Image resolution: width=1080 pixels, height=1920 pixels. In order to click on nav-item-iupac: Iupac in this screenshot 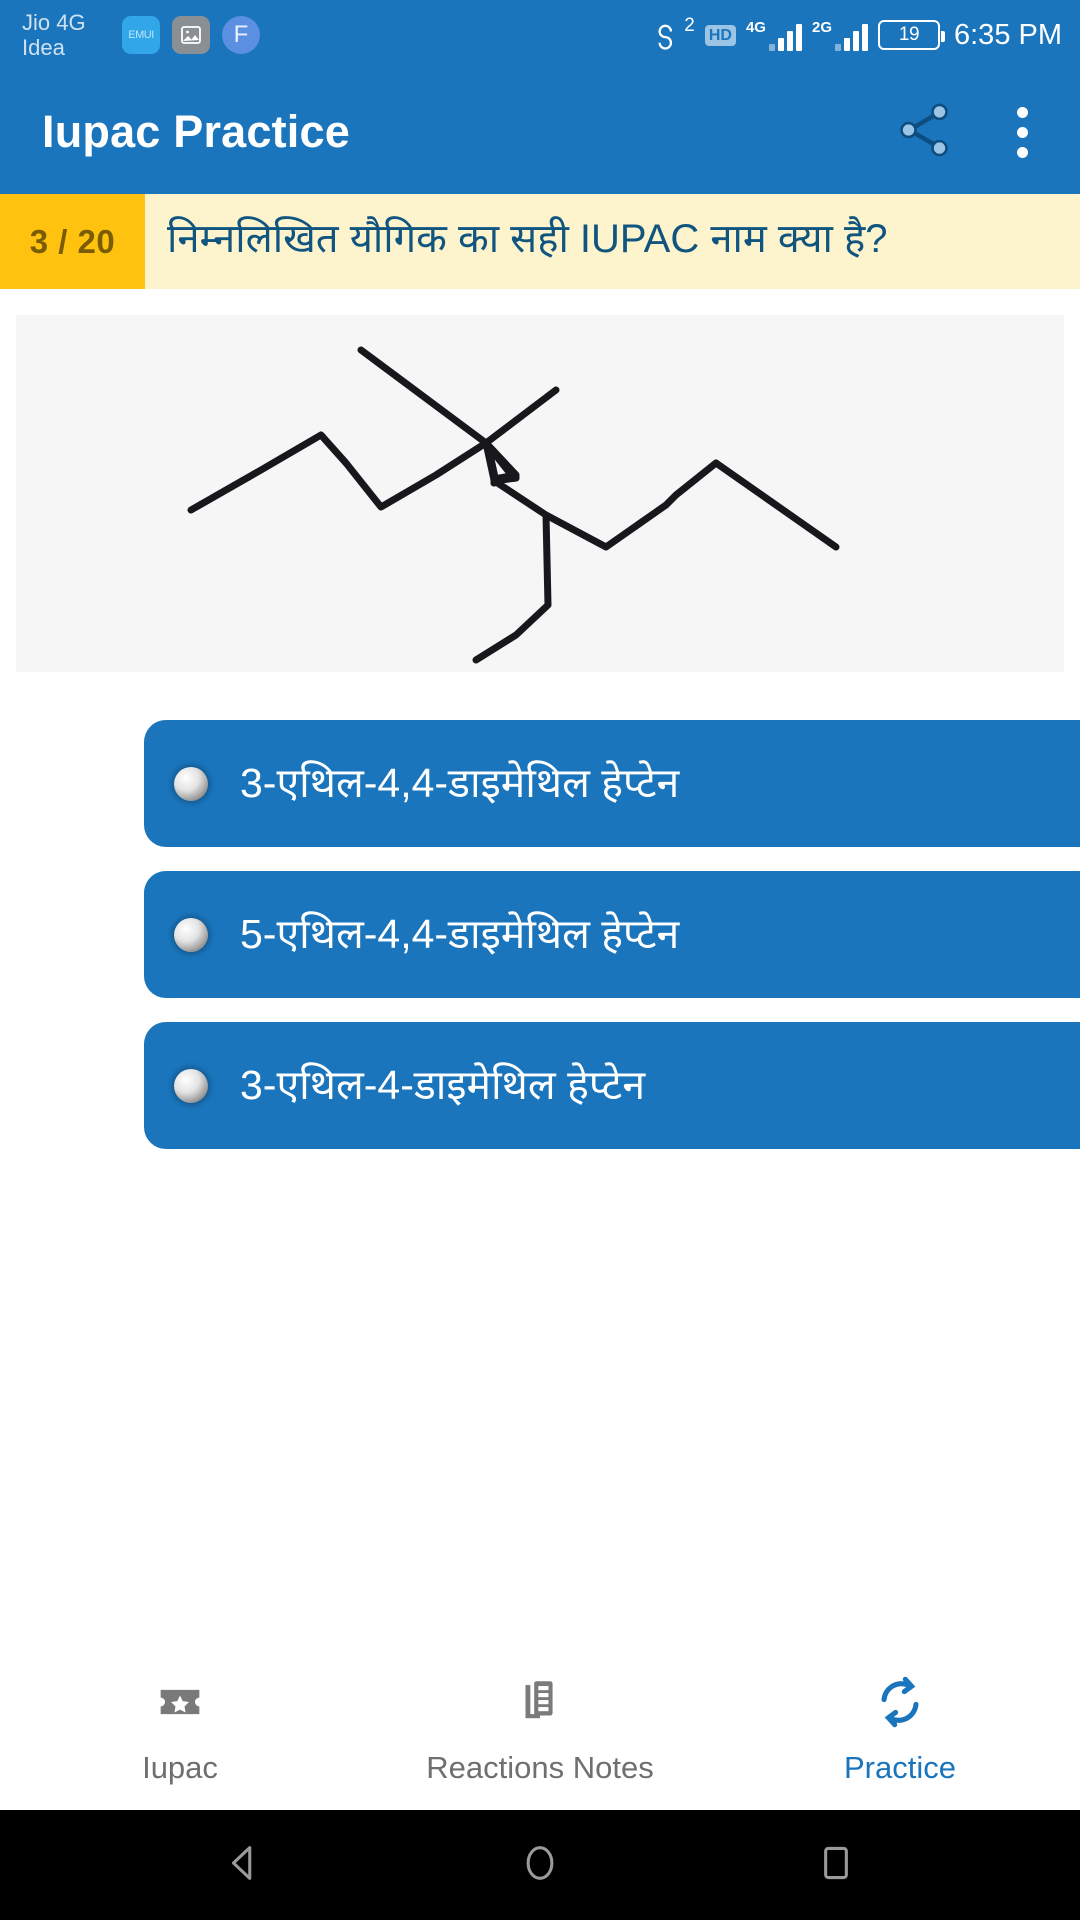, I will do `click(180, 1729)`.